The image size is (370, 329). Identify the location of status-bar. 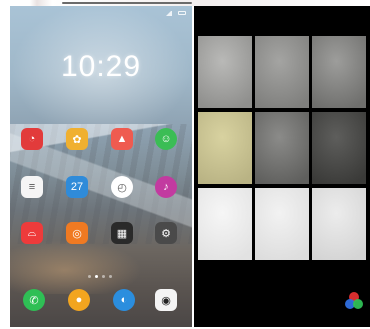
(101, 13).